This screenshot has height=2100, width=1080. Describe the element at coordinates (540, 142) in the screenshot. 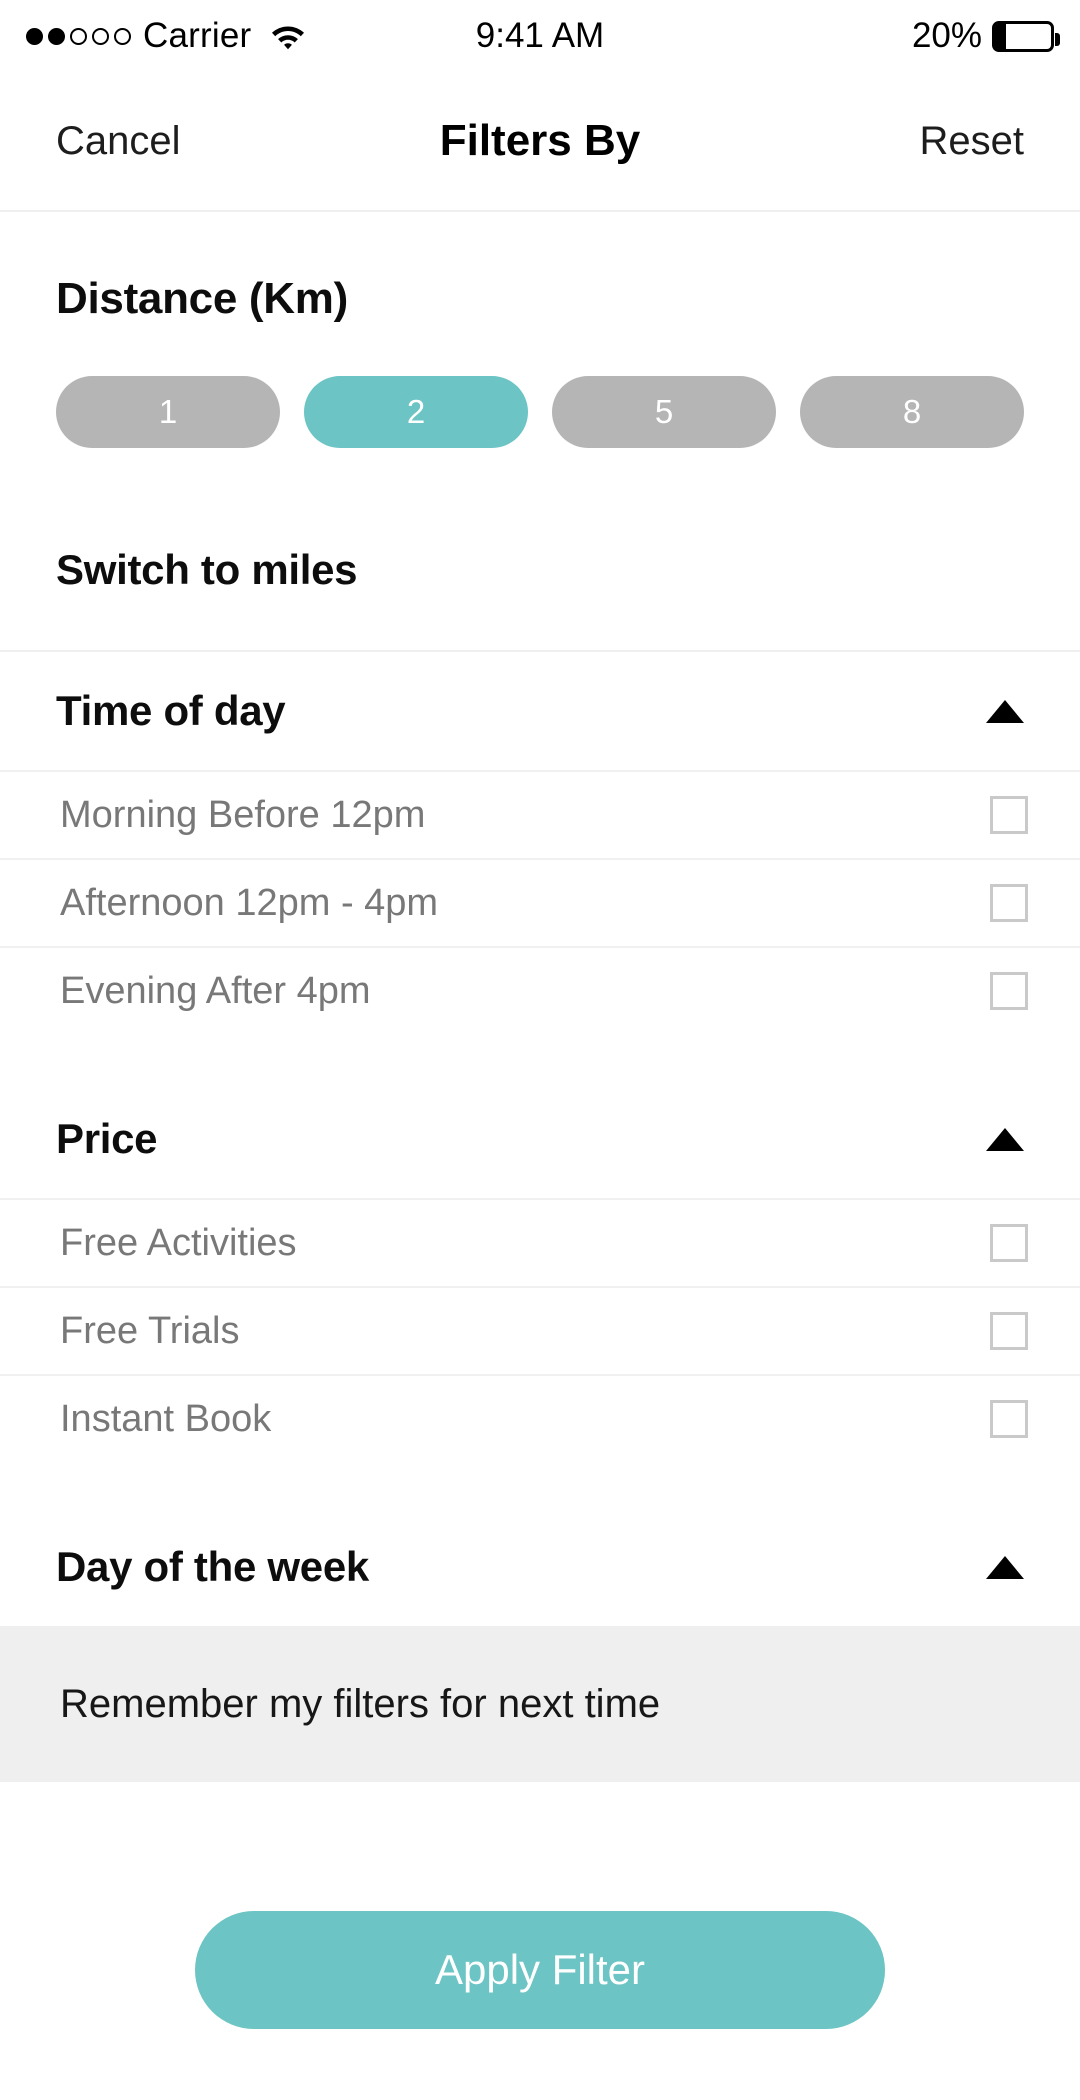

I see `navigation-bar: Cancel Filters By Reset` at that location.